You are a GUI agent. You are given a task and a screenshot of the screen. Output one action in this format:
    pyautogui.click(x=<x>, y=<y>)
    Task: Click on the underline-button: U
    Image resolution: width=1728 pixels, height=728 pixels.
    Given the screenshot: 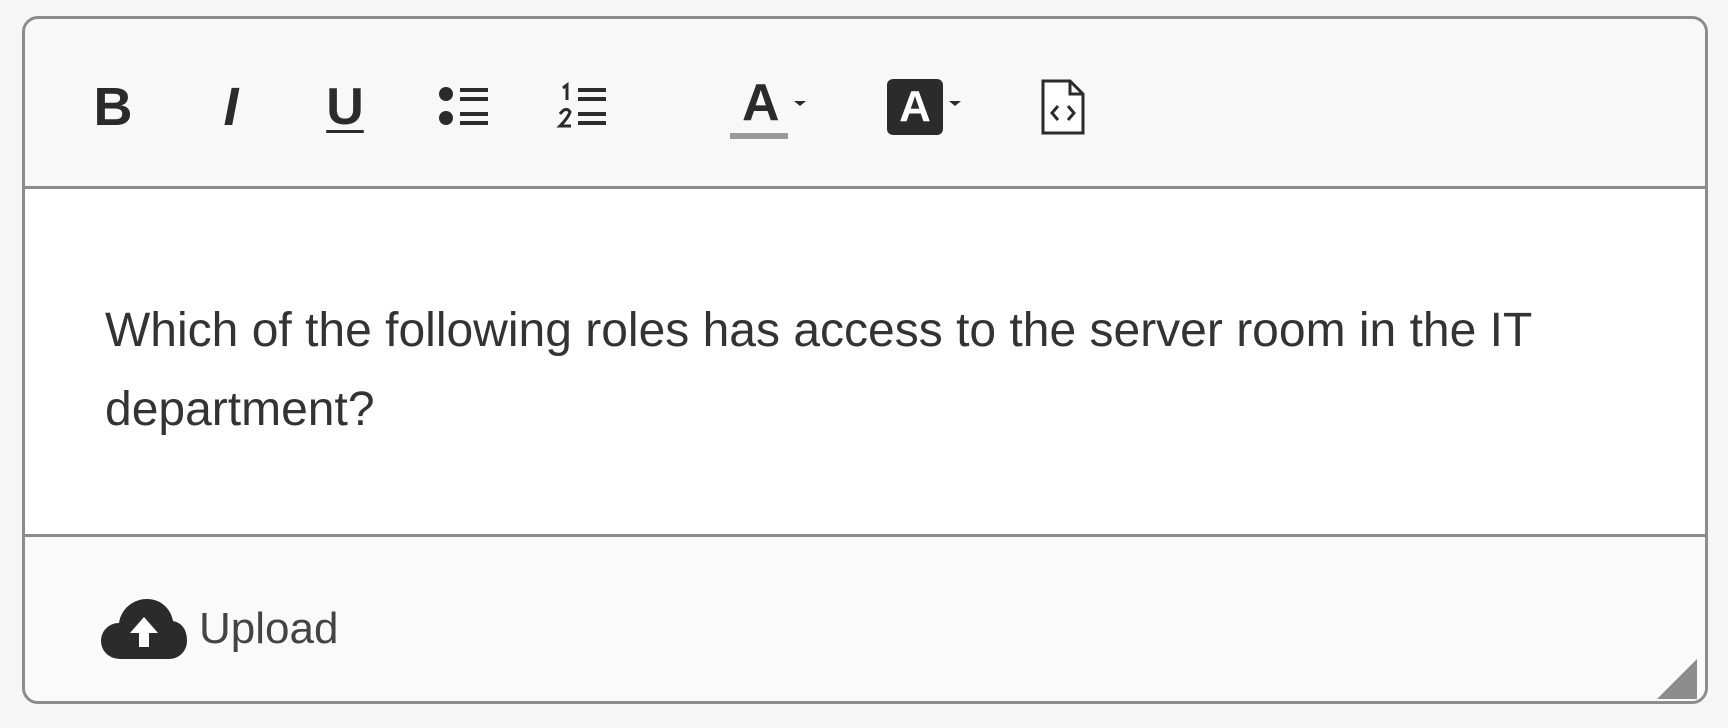 What is the action you would take?
    pyautogui.click(x=345, y=107)
    